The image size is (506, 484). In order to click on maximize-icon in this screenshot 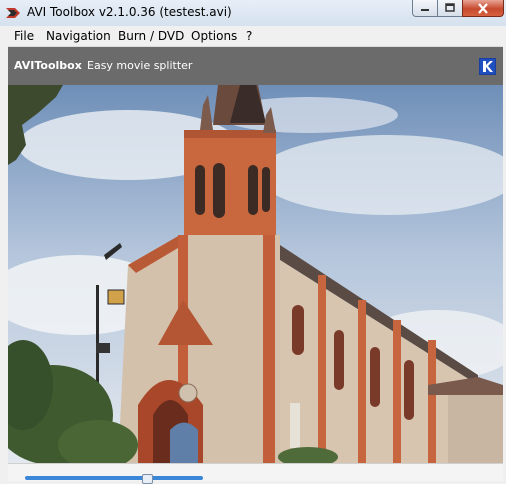, I will do `click(450, 7)`.